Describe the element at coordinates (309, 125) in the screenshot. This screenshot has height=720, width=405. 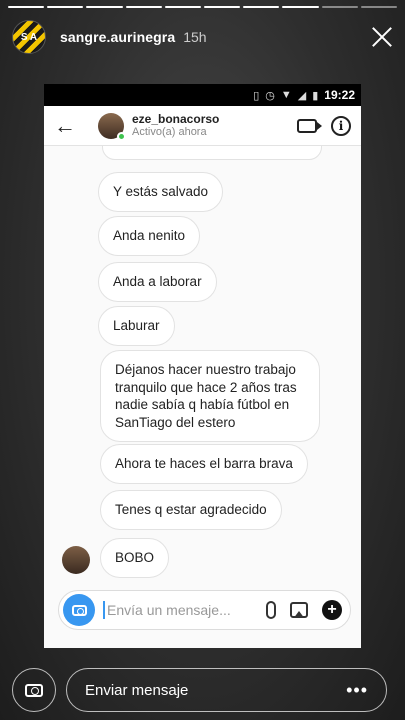
I see `video-call-icon` at that location.